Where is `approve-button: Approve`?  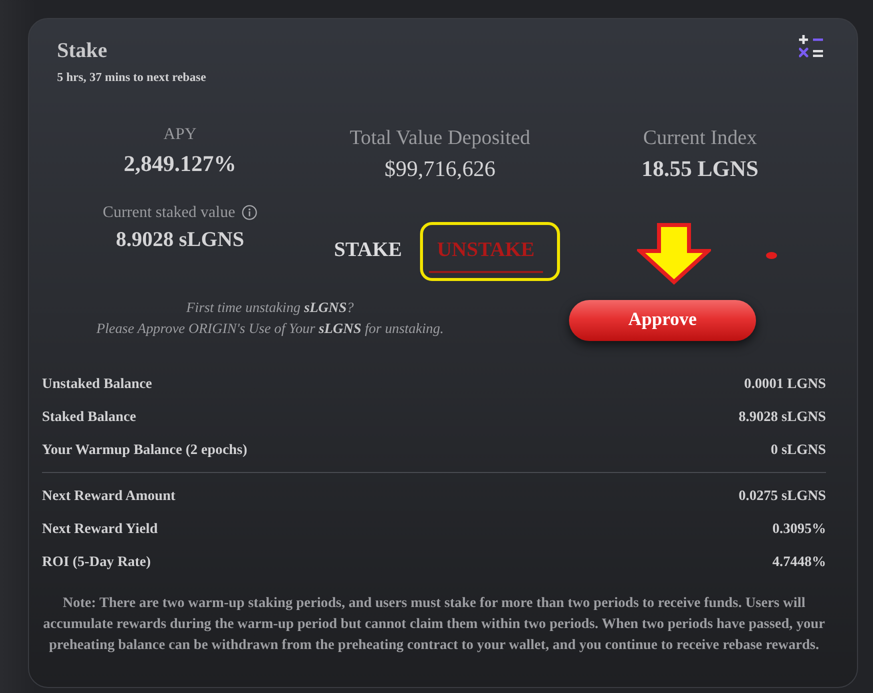
approve-button: Approve is located at coordinates (662, 320).